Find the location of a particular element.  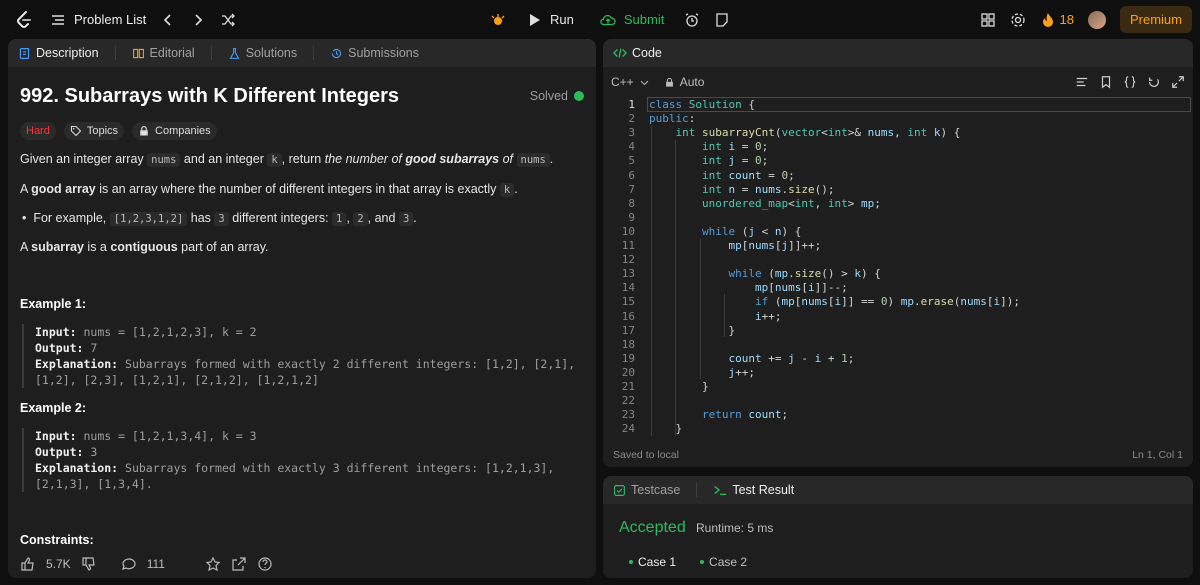

chevron-left-icon is located at coordinates (168, 20).